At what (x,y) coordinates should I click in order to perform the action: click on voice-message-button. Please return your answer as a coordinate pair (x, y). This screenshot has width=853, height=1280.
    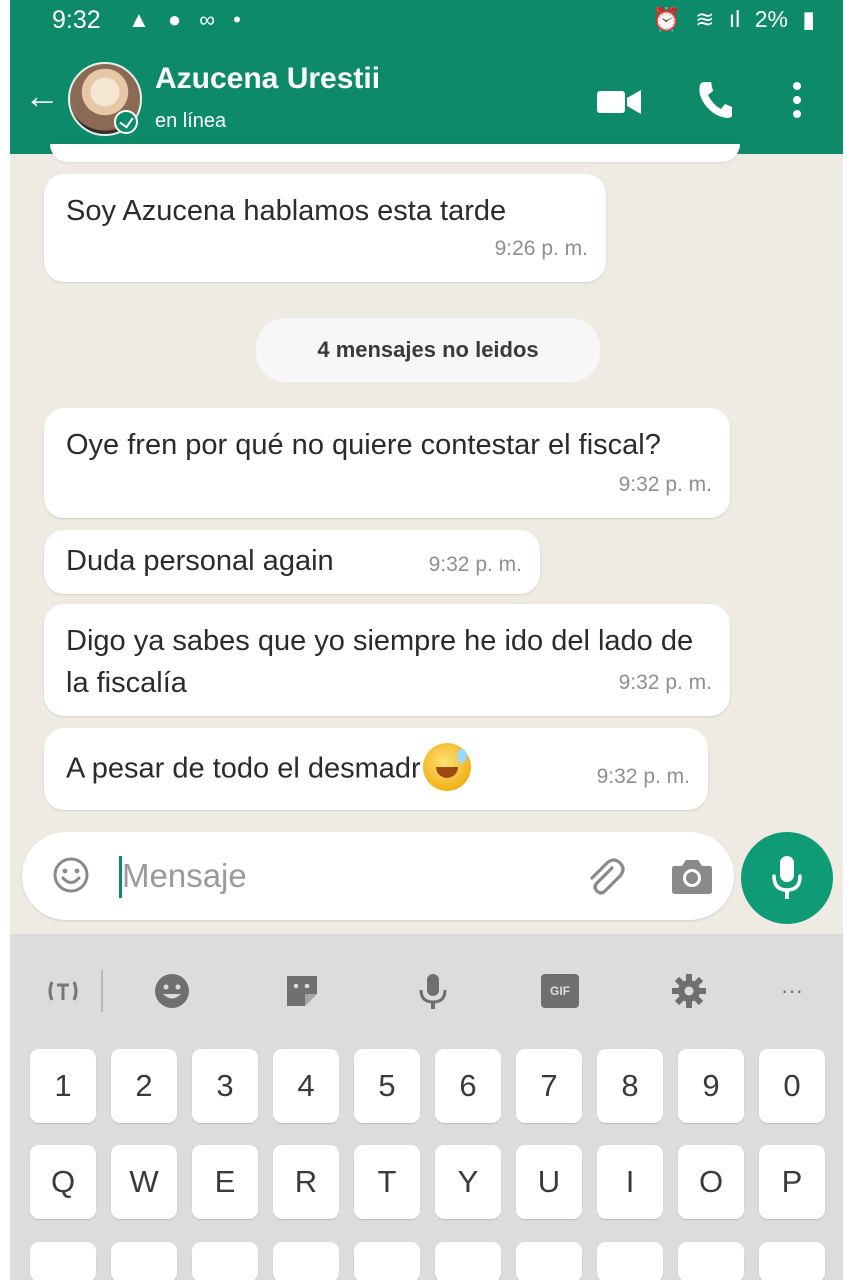
    Looking at the image, I should click on (787, 878).